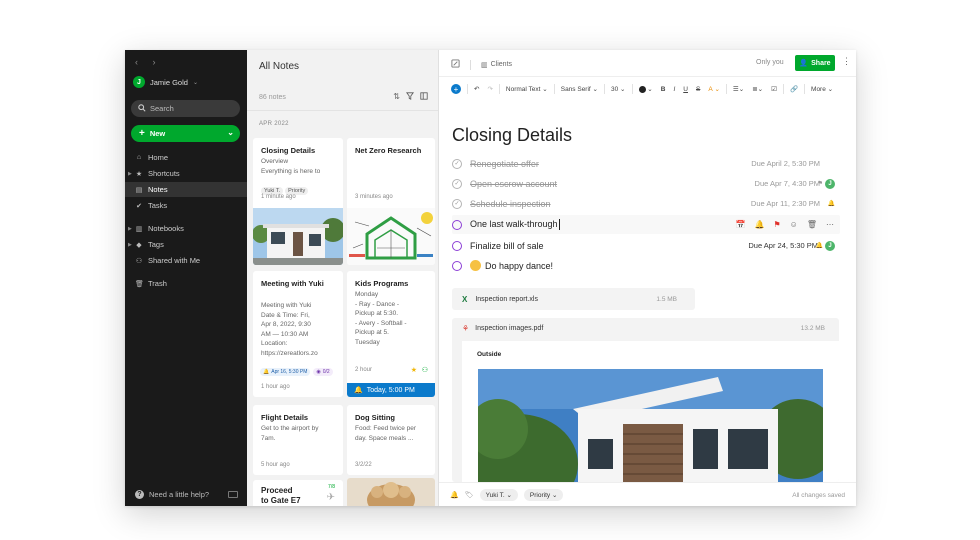 This screenshot has height=540, width=980. Describe the element at coordinates (496, 65) in the screenshot. I see `notebook-link: ▥ Clients` at that location.